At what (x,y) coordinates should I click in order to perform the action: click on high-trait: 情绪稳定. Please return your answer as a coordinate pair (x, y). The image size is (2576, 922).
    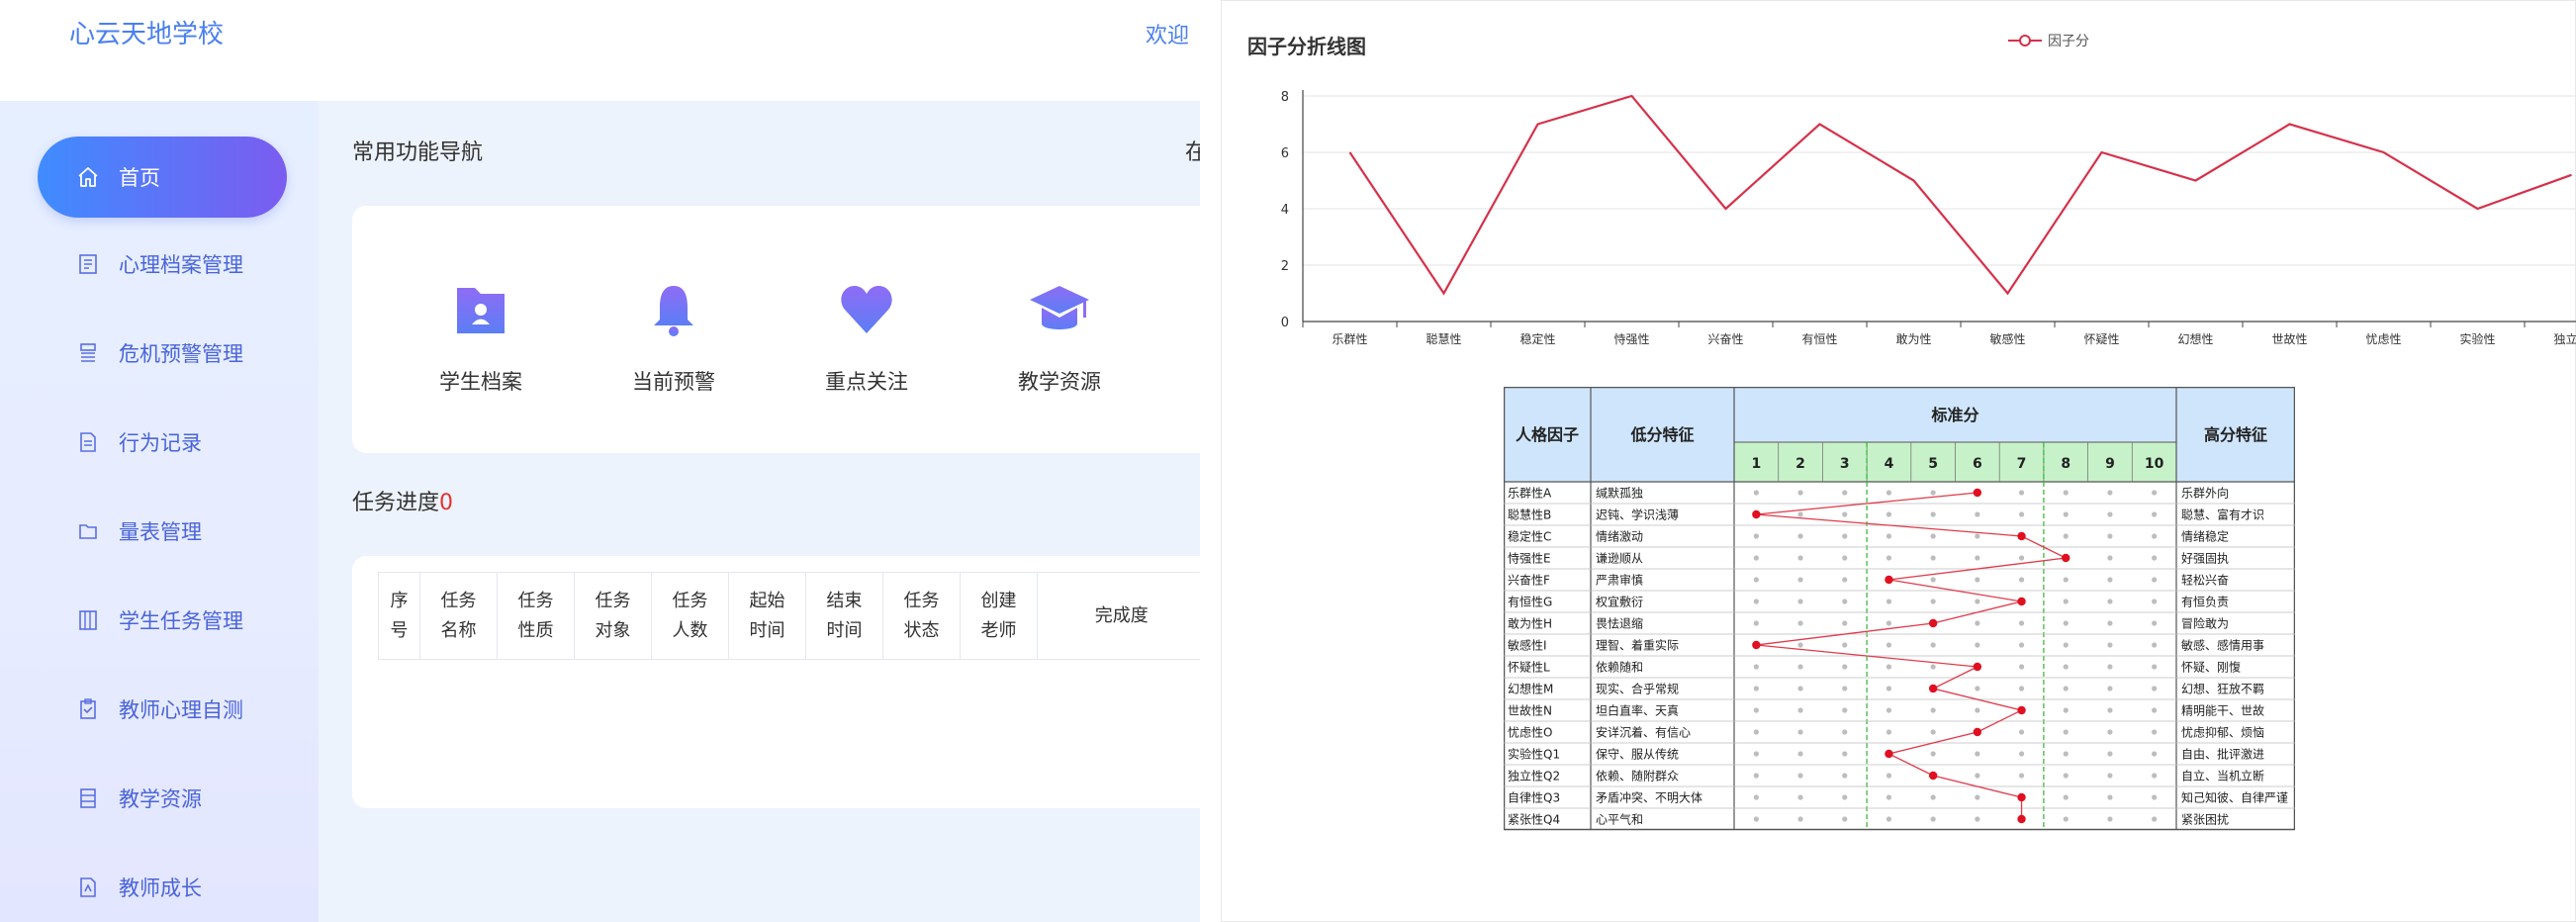
    Looking at the image, I should click on (2205, 536).